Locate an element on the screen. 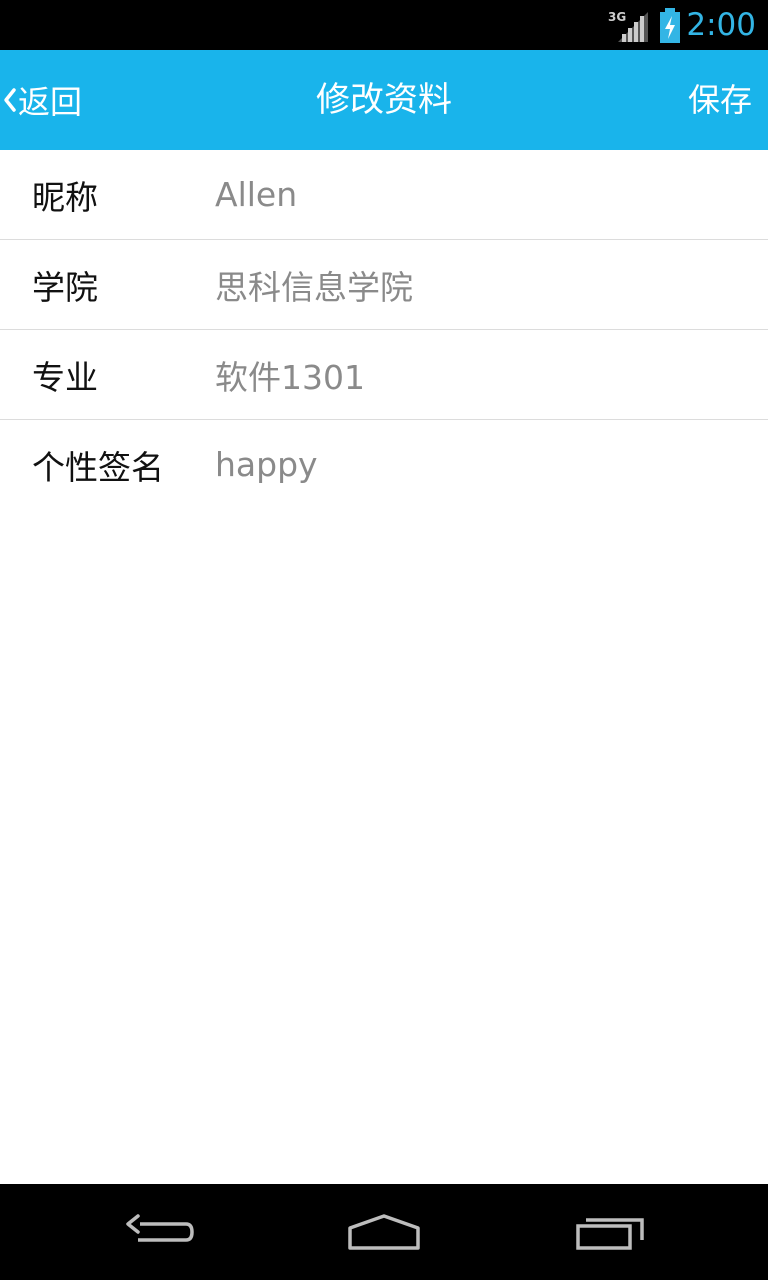 This screenshot has height=1280, width=768. college-label: 学院 is located at coordinates (65, 287).